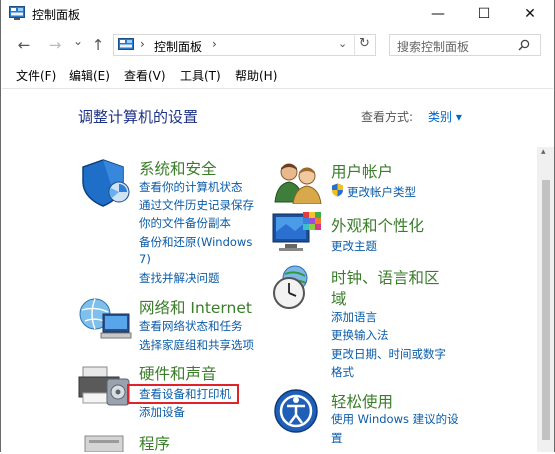 The image size is (555, 454). I want to click on title-bar: 控制面板 — ☐ ✕, so click(277, 14).